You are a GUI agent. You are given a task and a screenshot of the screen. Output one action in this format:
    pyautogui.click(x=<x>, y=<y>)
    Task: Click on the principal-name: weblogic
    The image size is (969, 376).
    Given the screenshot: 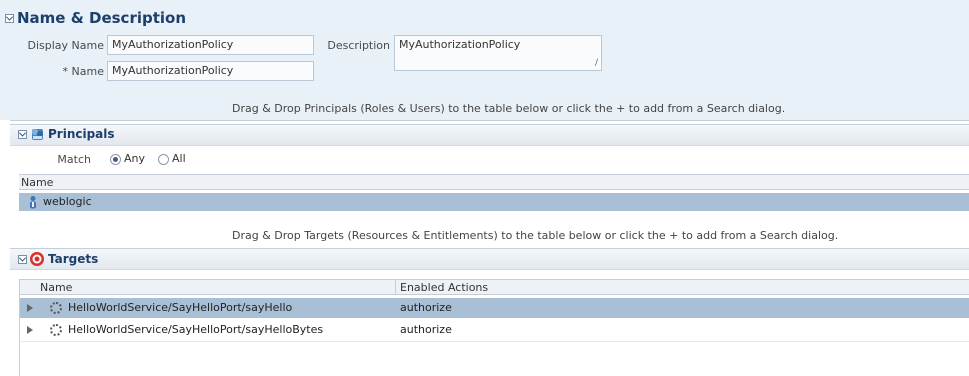 What is the action you would take?
    pyautogui.click(x=67, y=201)
    